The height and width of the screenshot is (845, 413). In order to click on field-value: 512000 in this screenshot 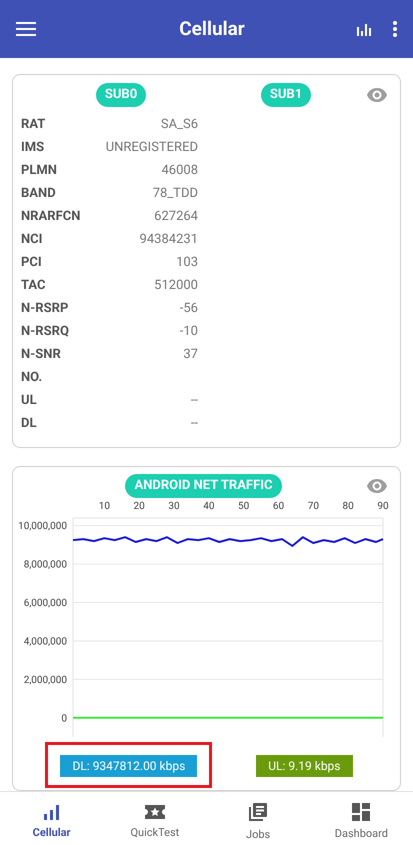, I will do `click(176, 285)`.